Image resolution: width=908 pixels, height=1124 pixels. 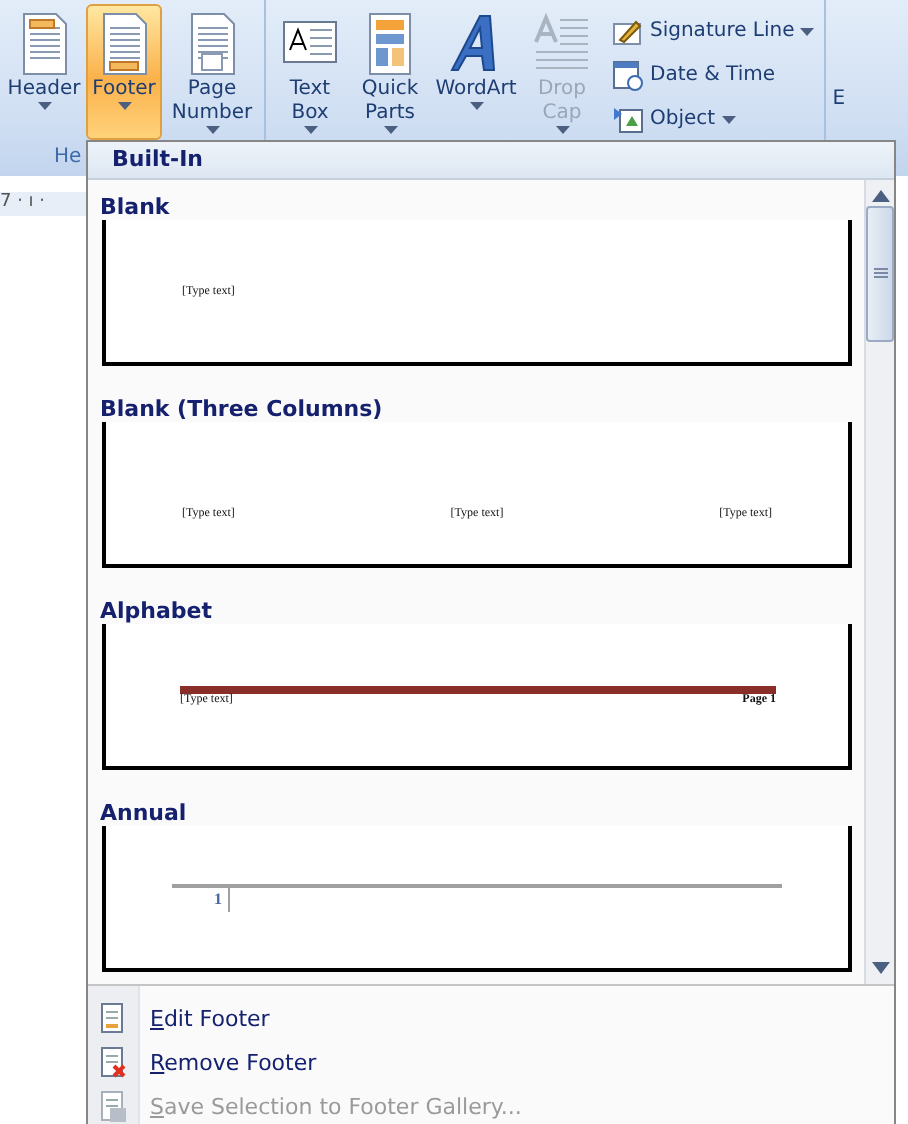 What do you see at coordinates (491, 1018) in the screenshot?
I see `menu-item: Edit Footer` at bounding box center [491, 1018].